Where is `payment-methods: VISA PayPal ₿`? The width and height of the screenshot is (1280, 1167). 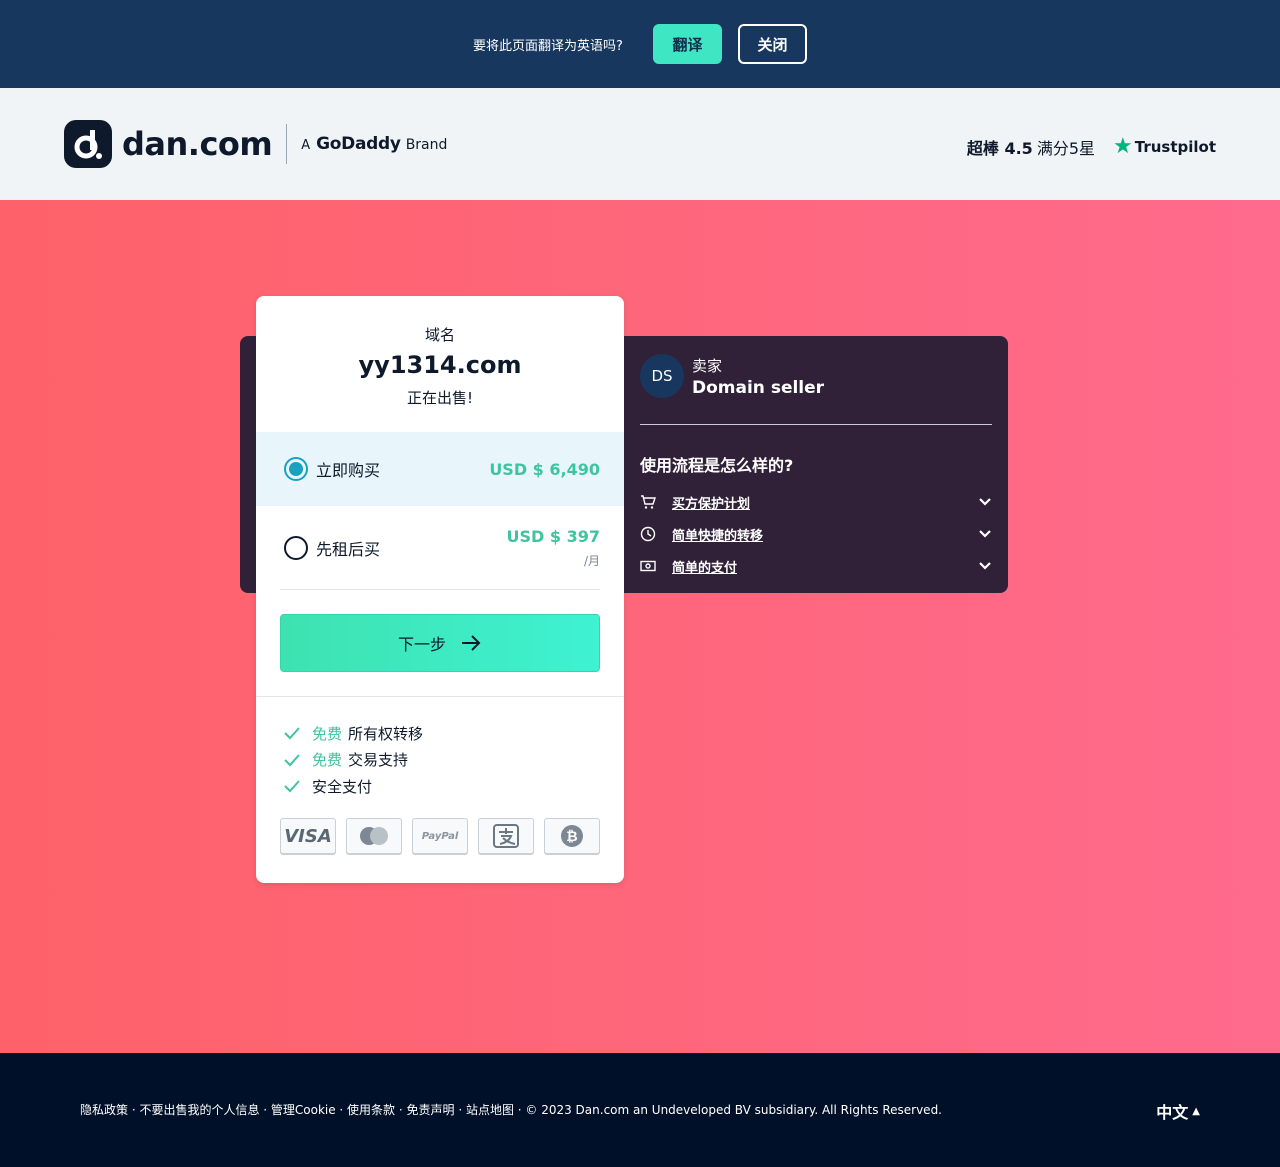 payment-methods: VISA PayPal ₿ is located at coordinates (440, 836).